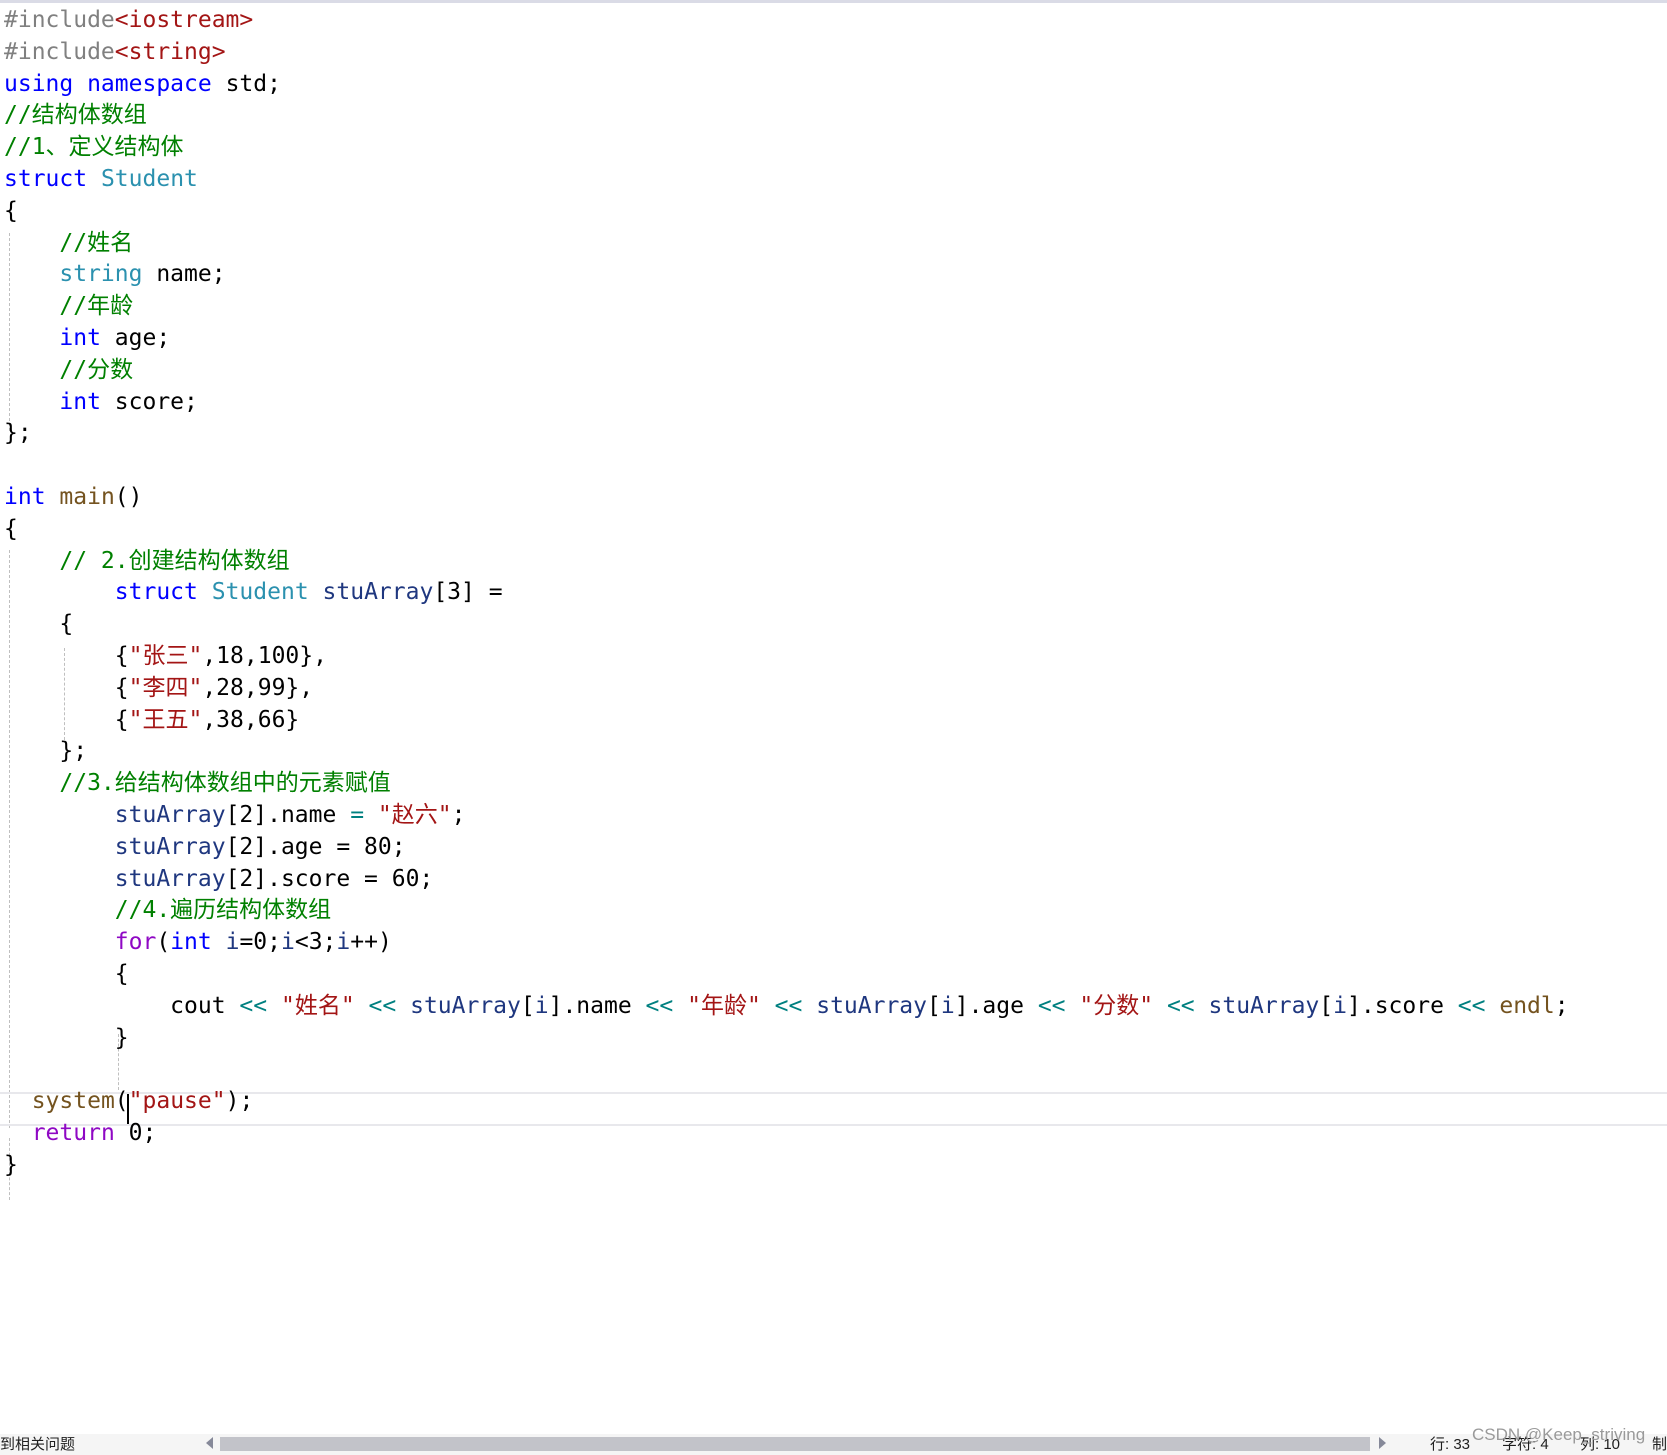 The height and width of the screenshot is (1455, 1667). What do you see at coordinates (1561, 1005) in the screenshot?
I see `code-token-plain: ;` at bounding box center [1561, 1005].